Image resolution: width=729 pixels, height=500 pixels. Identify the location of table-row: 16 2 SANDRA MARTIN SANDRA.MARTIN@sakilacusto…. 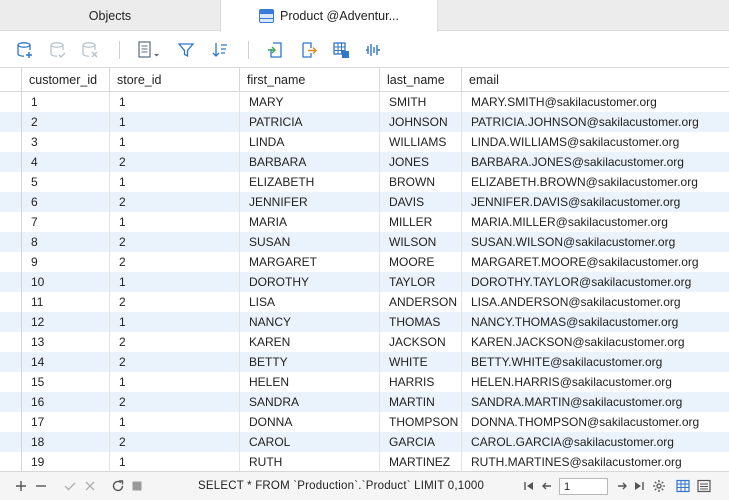
(364, 402).